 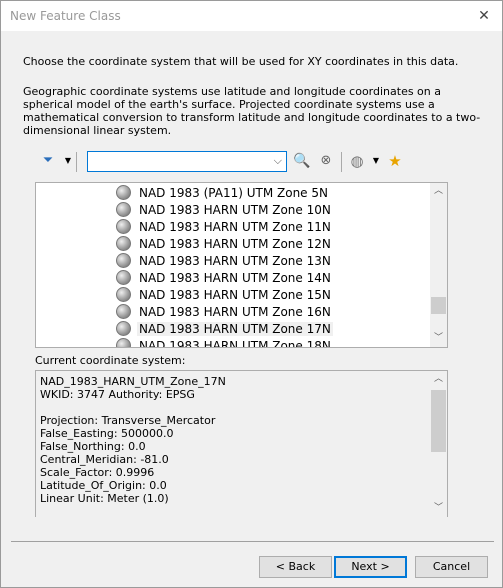 I want to click on list-item-label: NAD 1983 HARN UTM Zone 16N, so click(x=235, y=311).